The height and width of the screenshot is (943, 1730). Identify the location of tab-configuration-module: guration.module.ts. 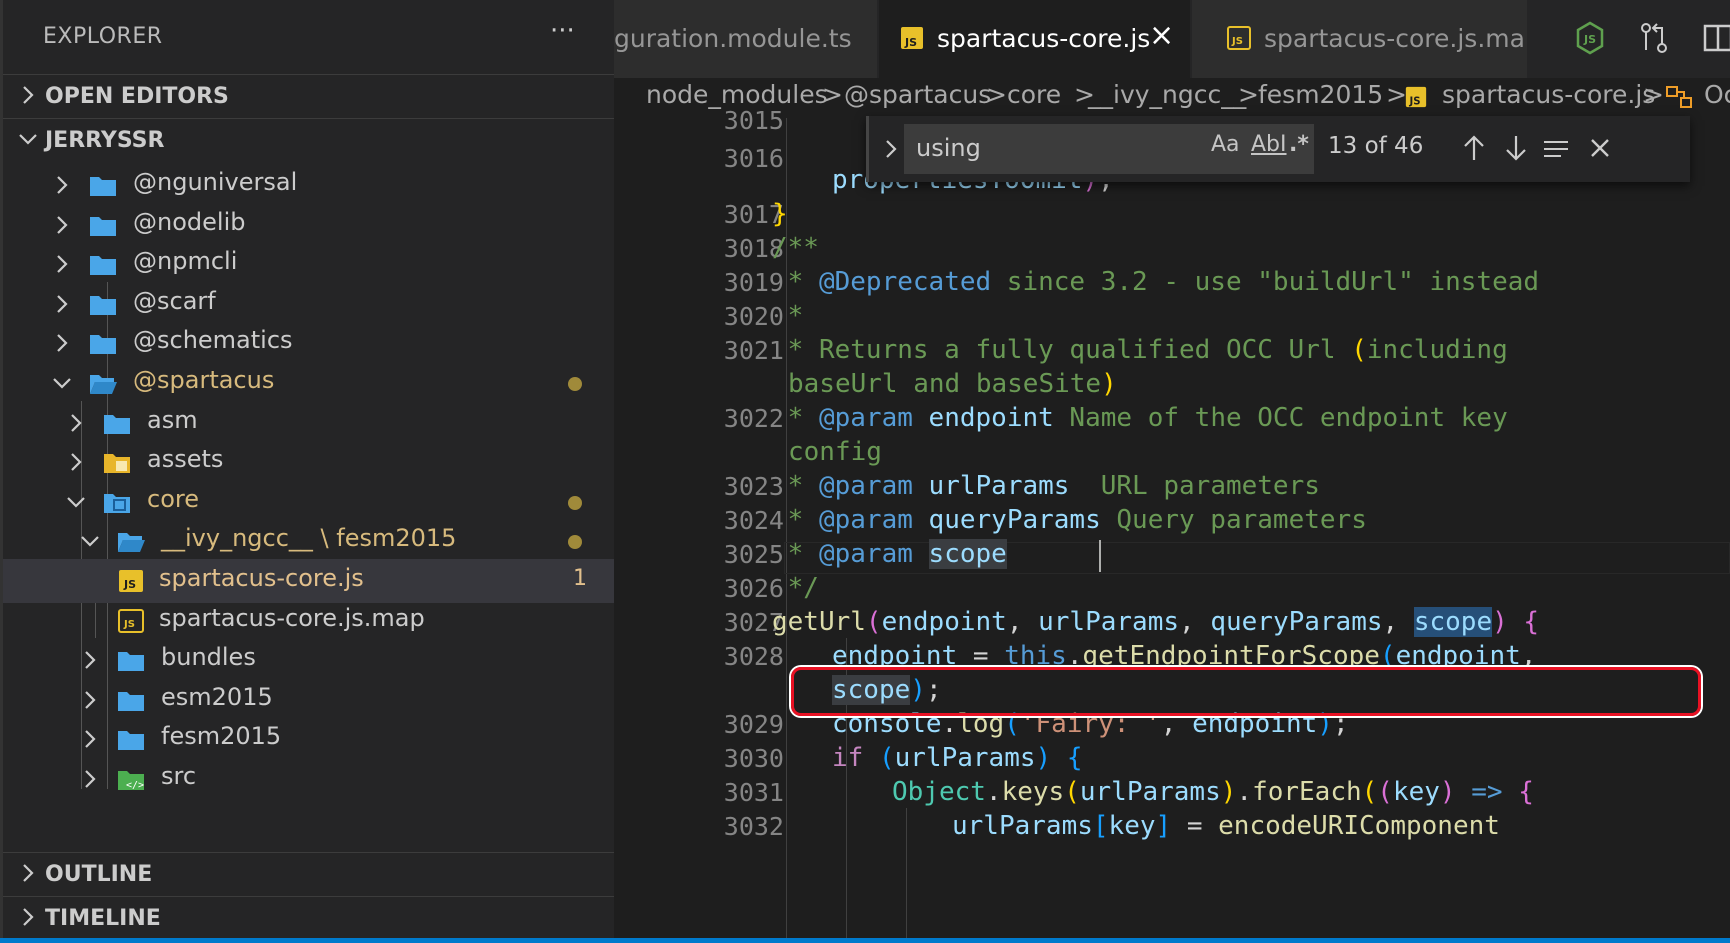
(746, 39).